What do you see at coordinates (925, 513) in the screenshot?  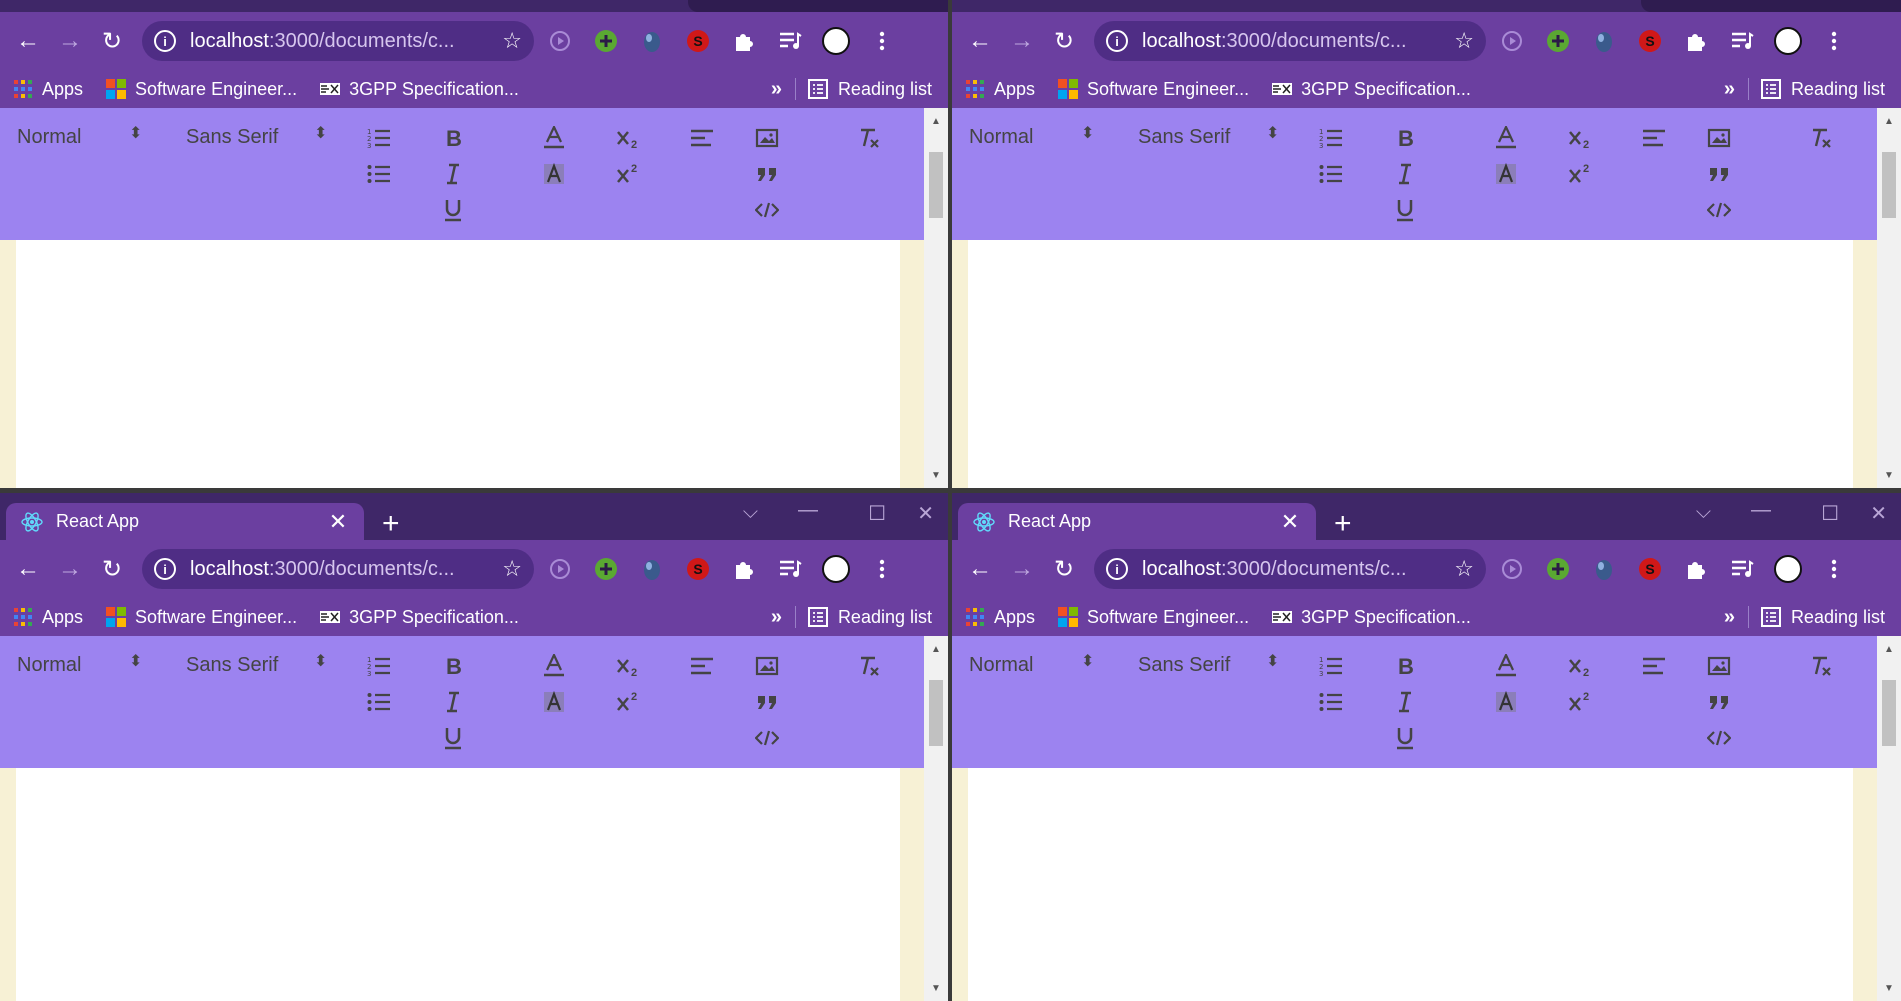 I see `close-window-button: ✕` at bounding box center [925, 513].